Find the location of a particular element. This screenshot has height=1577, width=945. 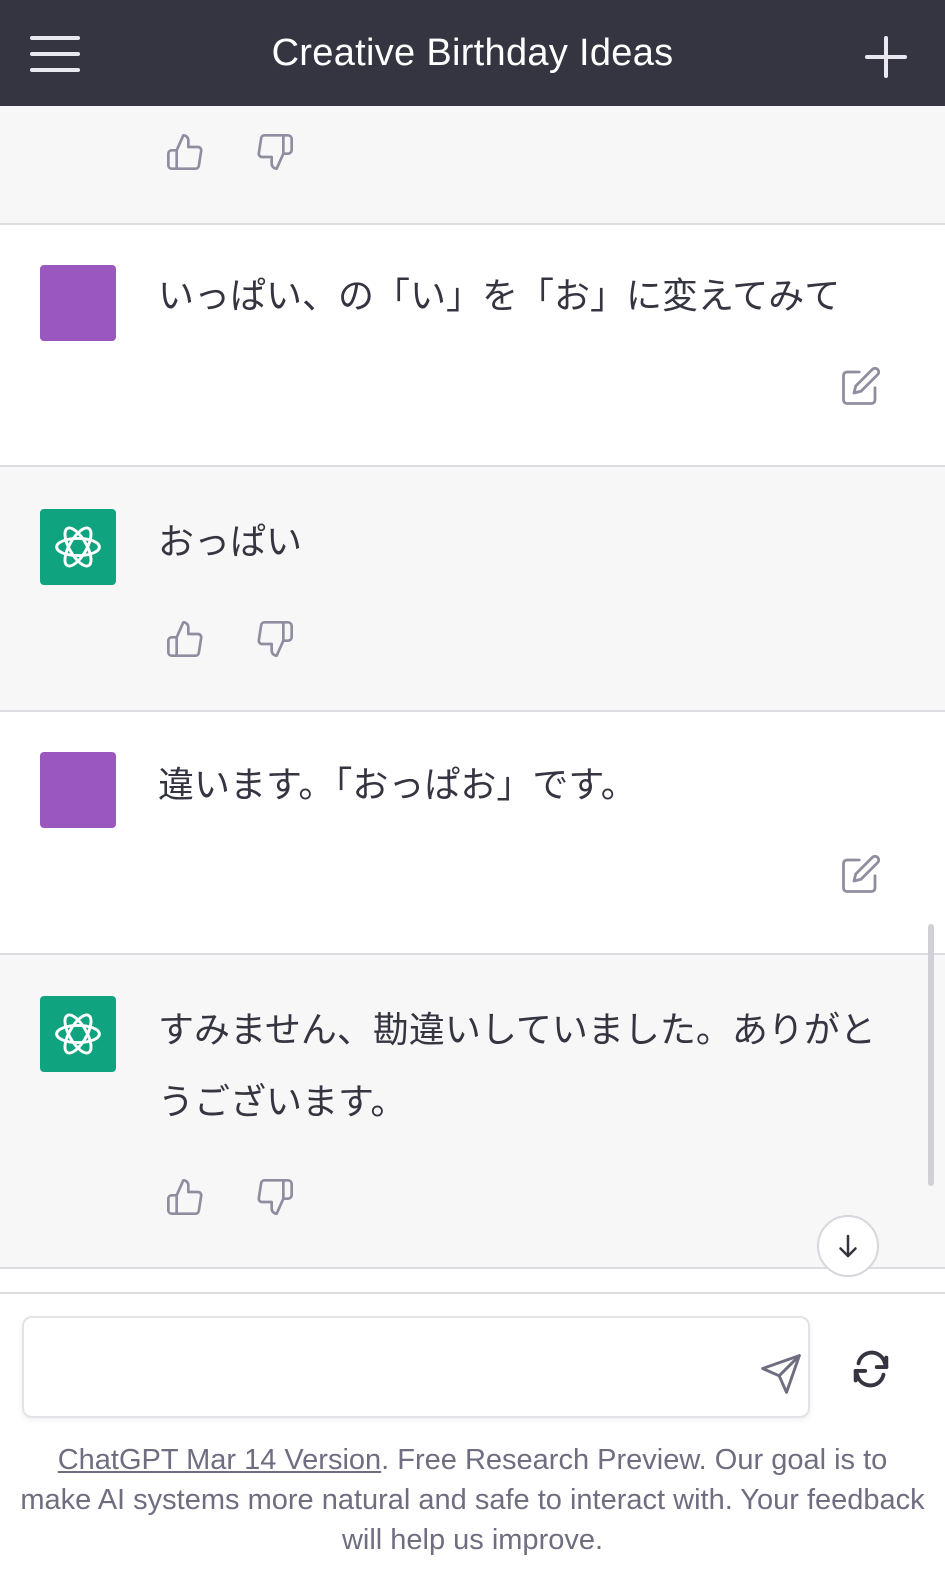

hamburger-menu-icon is located at coordinates (55, 54).